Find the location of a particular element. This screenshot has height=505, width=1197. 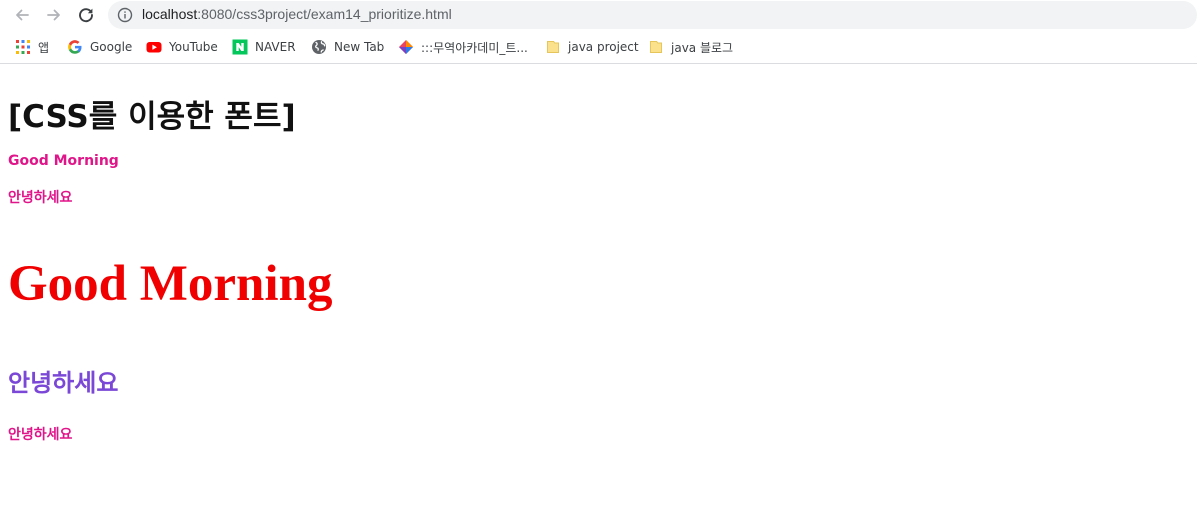

bookmark-label: YouTube is located at coordinates (193, 47).